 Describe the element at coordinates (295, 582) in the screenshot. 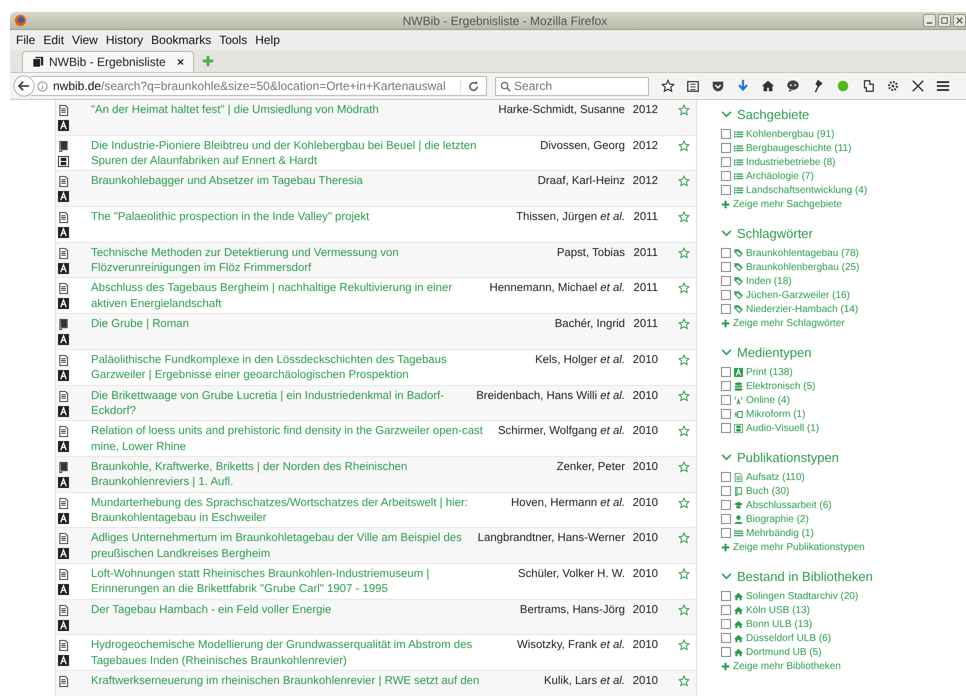

I see `result-title-link: Loft-Wohnungen statt Rheinisches Braunkohlen-Industriemuseum | Erinnerungen an die Brikettfabrik "Grube Carl" 1907 - 1995` at that location.